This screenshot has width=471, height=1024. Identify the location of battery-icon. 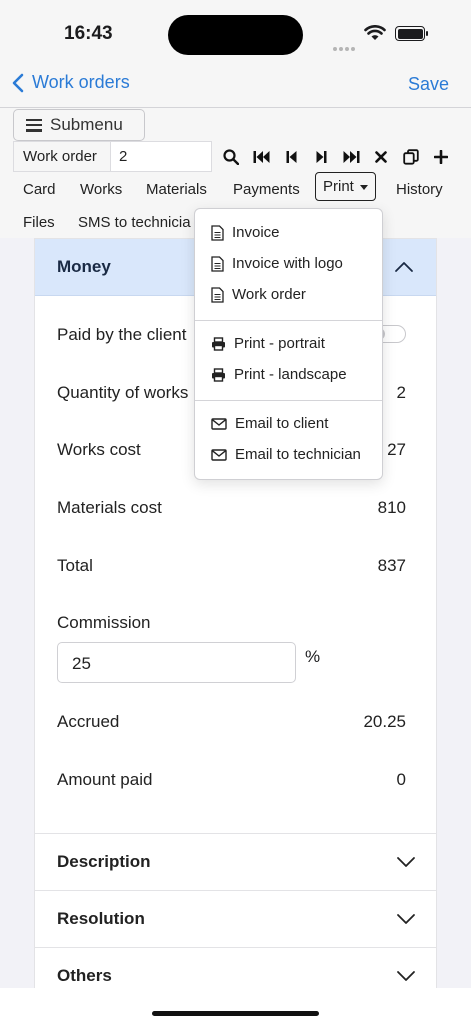
(410, 33).